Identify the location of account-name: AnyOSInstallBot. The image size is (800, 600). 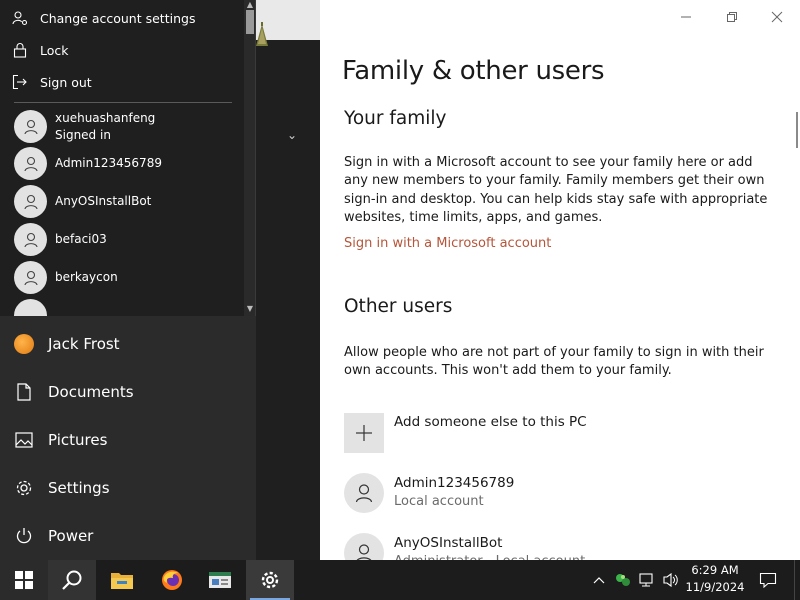
(103, 201).